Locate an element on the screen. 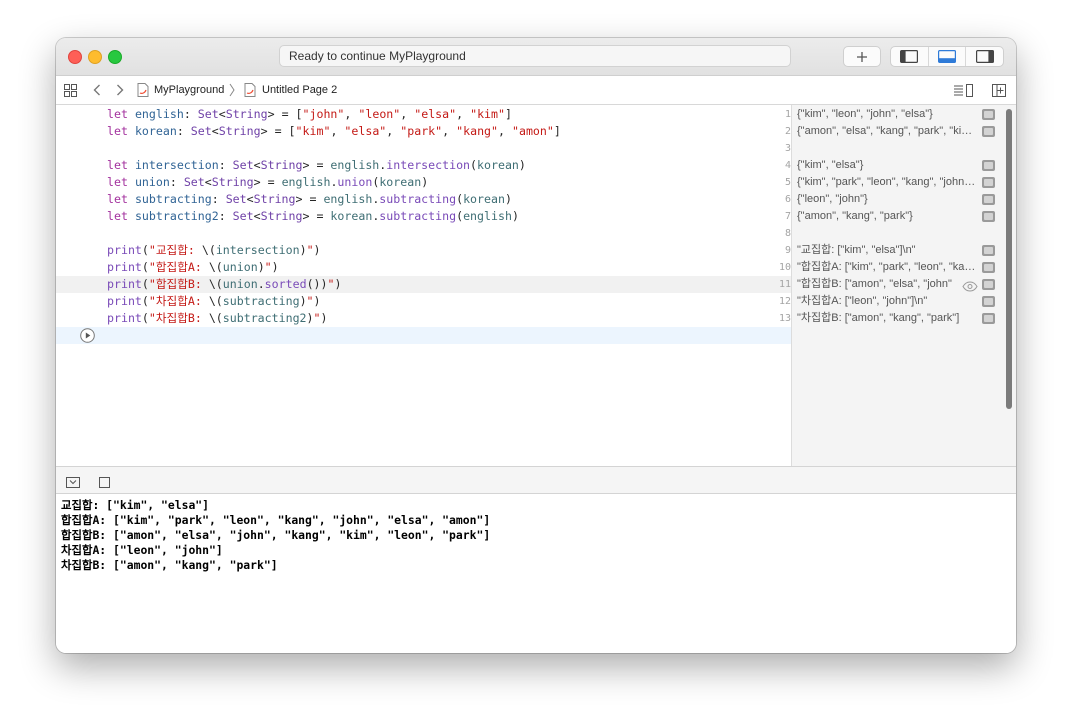  titlebar: Ready to continue MyPlayground is located at coordinates (536, 57).